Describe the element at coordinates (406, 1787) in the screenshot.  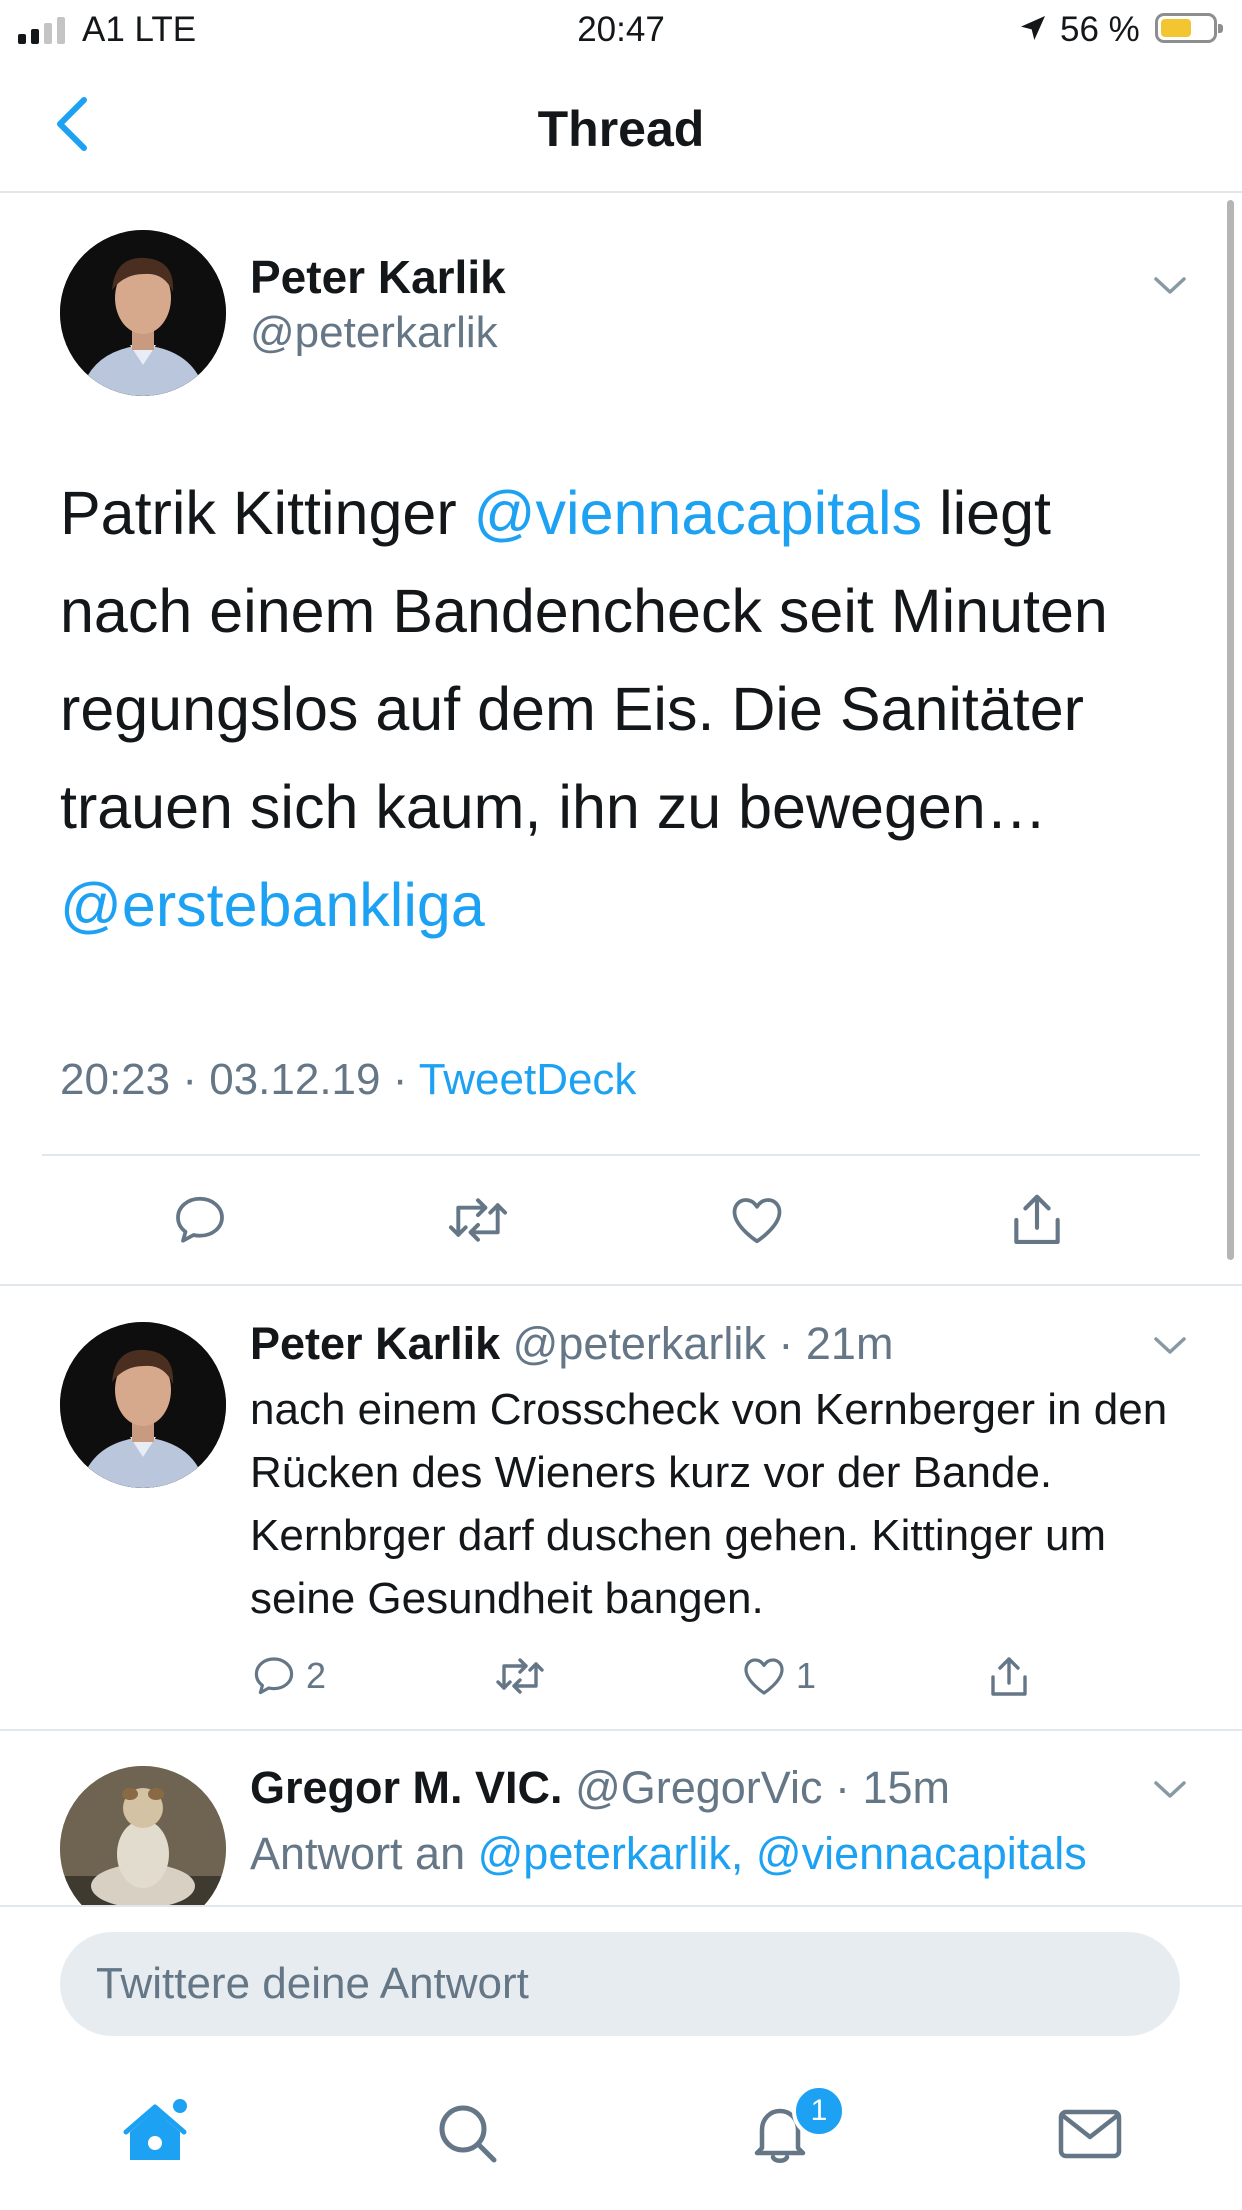
I see `author-name: Gregor M. VIC.` at that location.